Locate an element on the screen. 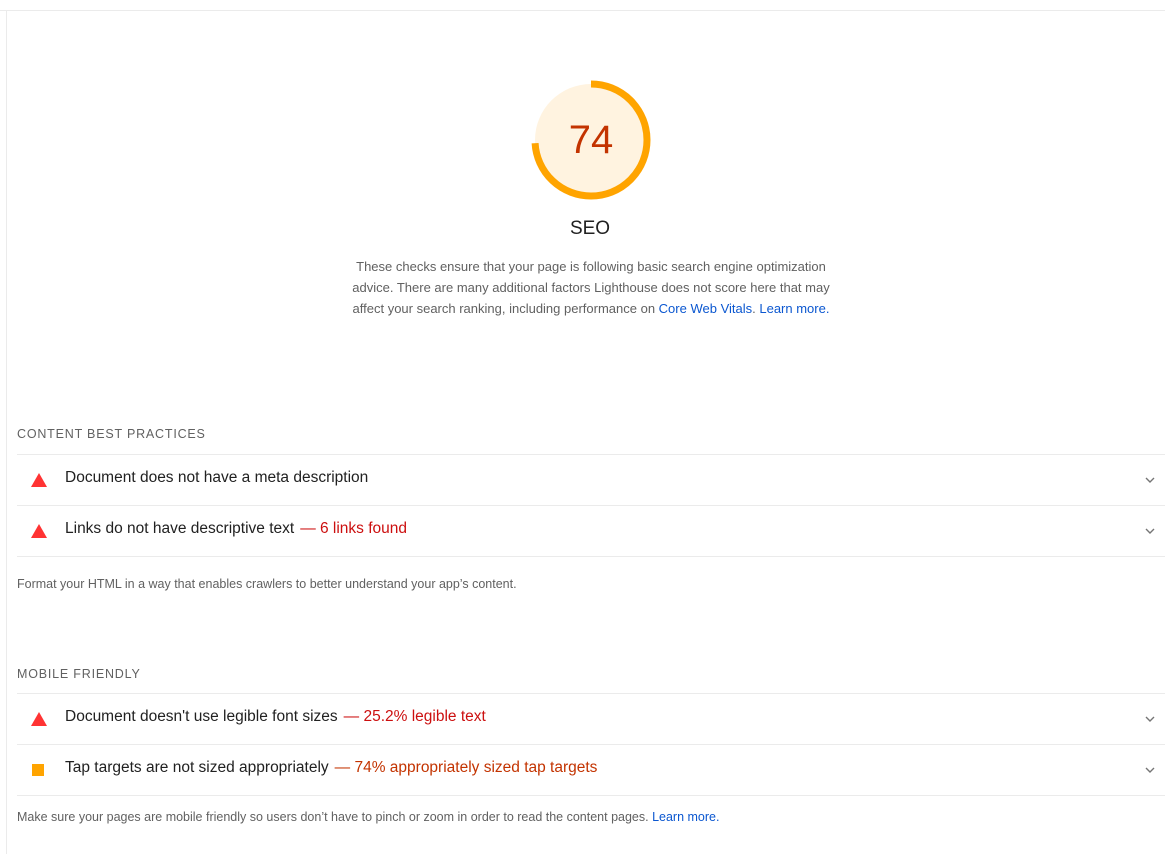  core-web-vitals-link: Core Web Vitals is located at coordinates (705, 308).